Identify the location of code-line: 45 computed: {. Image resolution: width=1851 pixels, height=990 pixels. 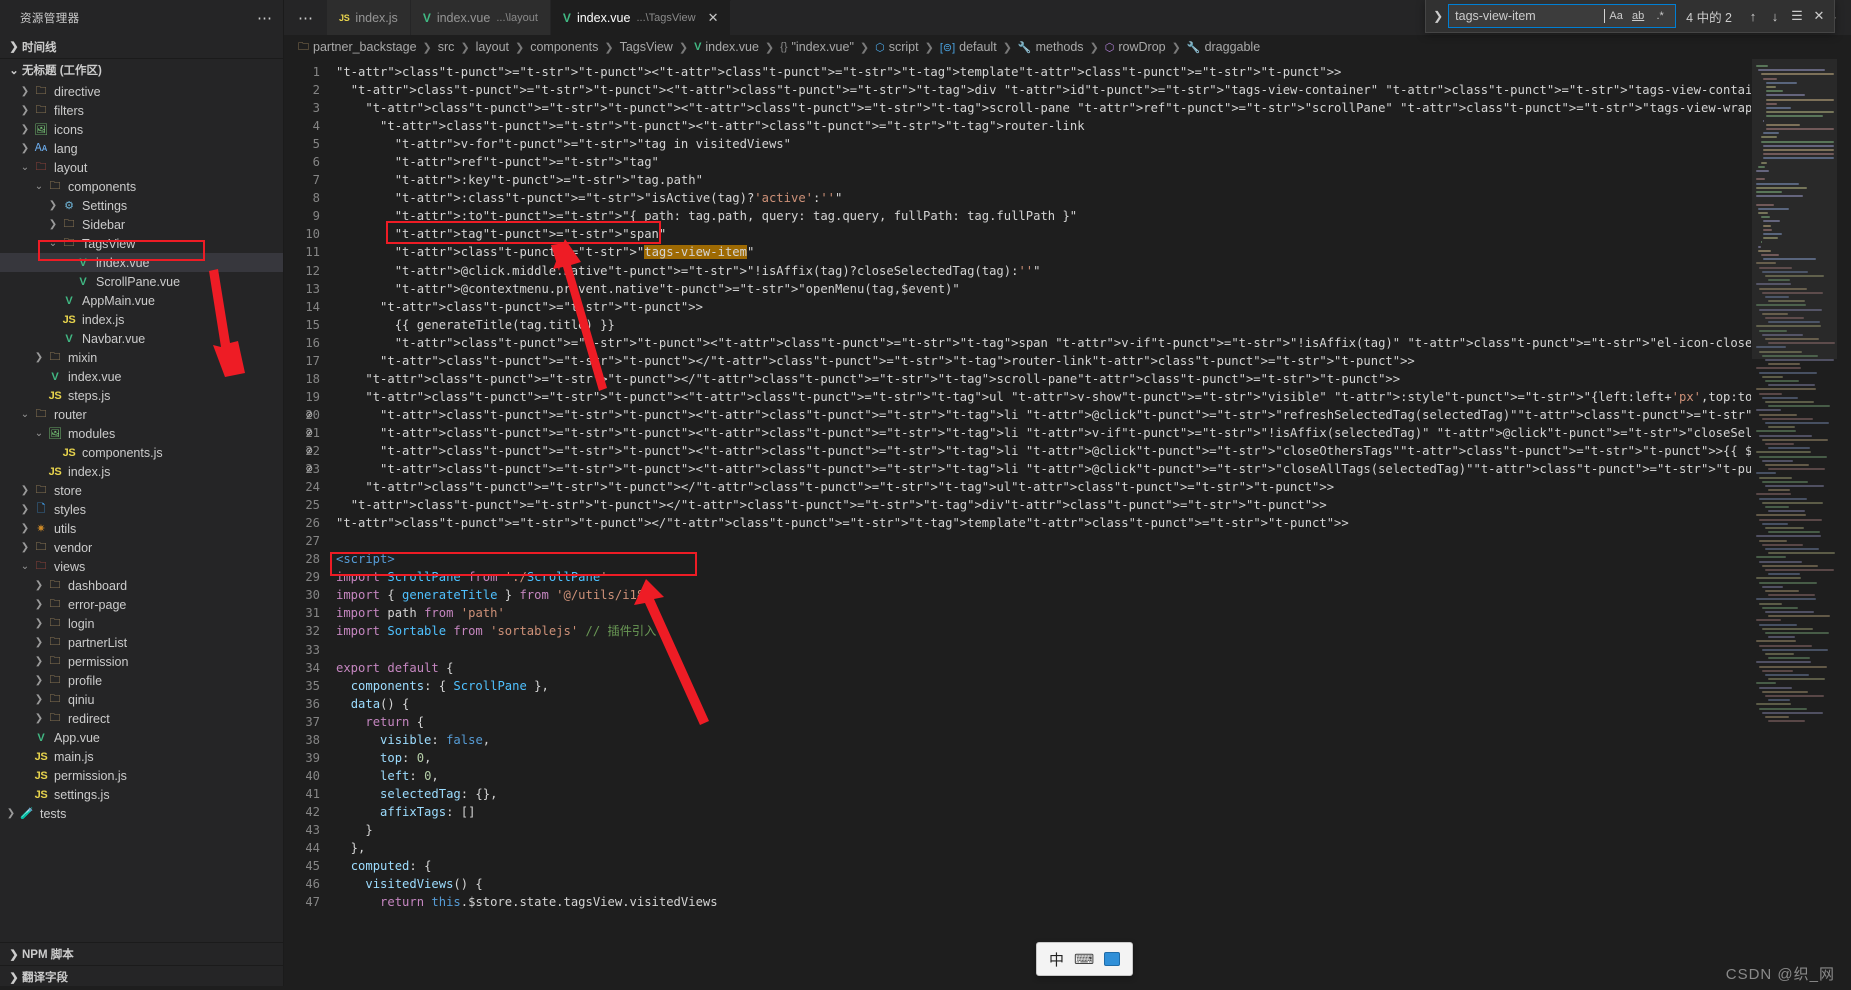
(1017, 866).